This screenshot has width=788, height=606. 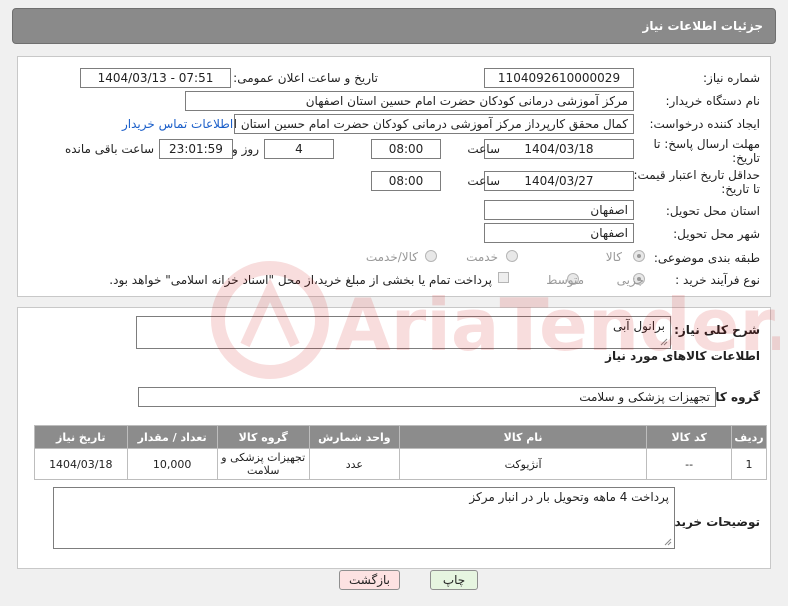 I want to click on delivery-province-field: اصفهان, so click(x=559, y=210).